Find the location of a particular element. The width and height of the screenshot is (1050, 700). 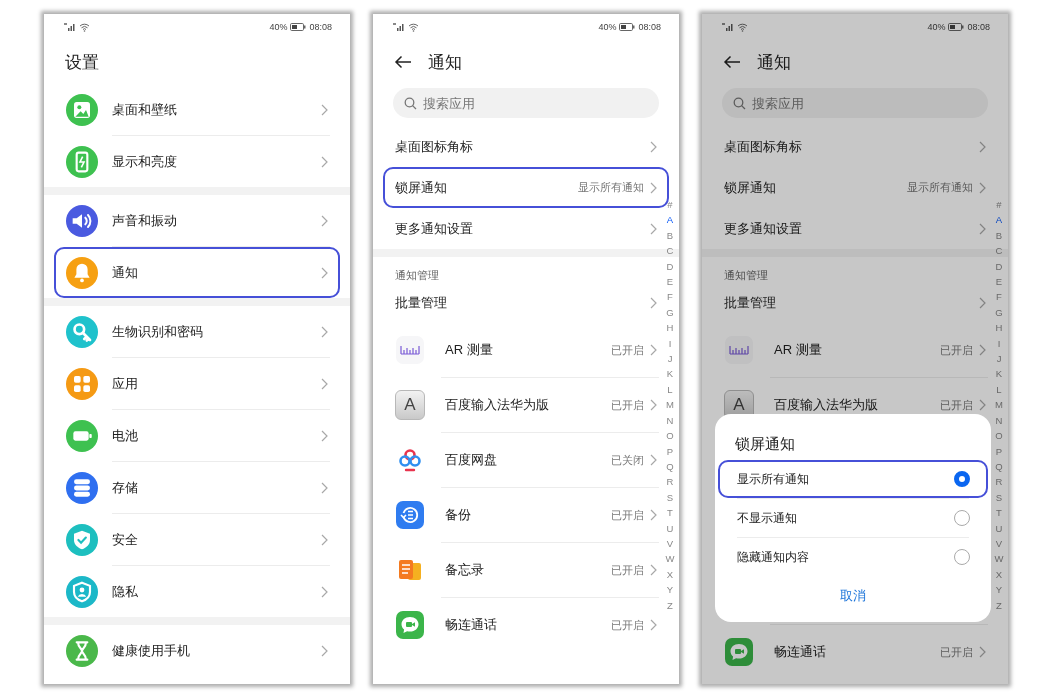

search-icon is located at coordinates (410, 103).